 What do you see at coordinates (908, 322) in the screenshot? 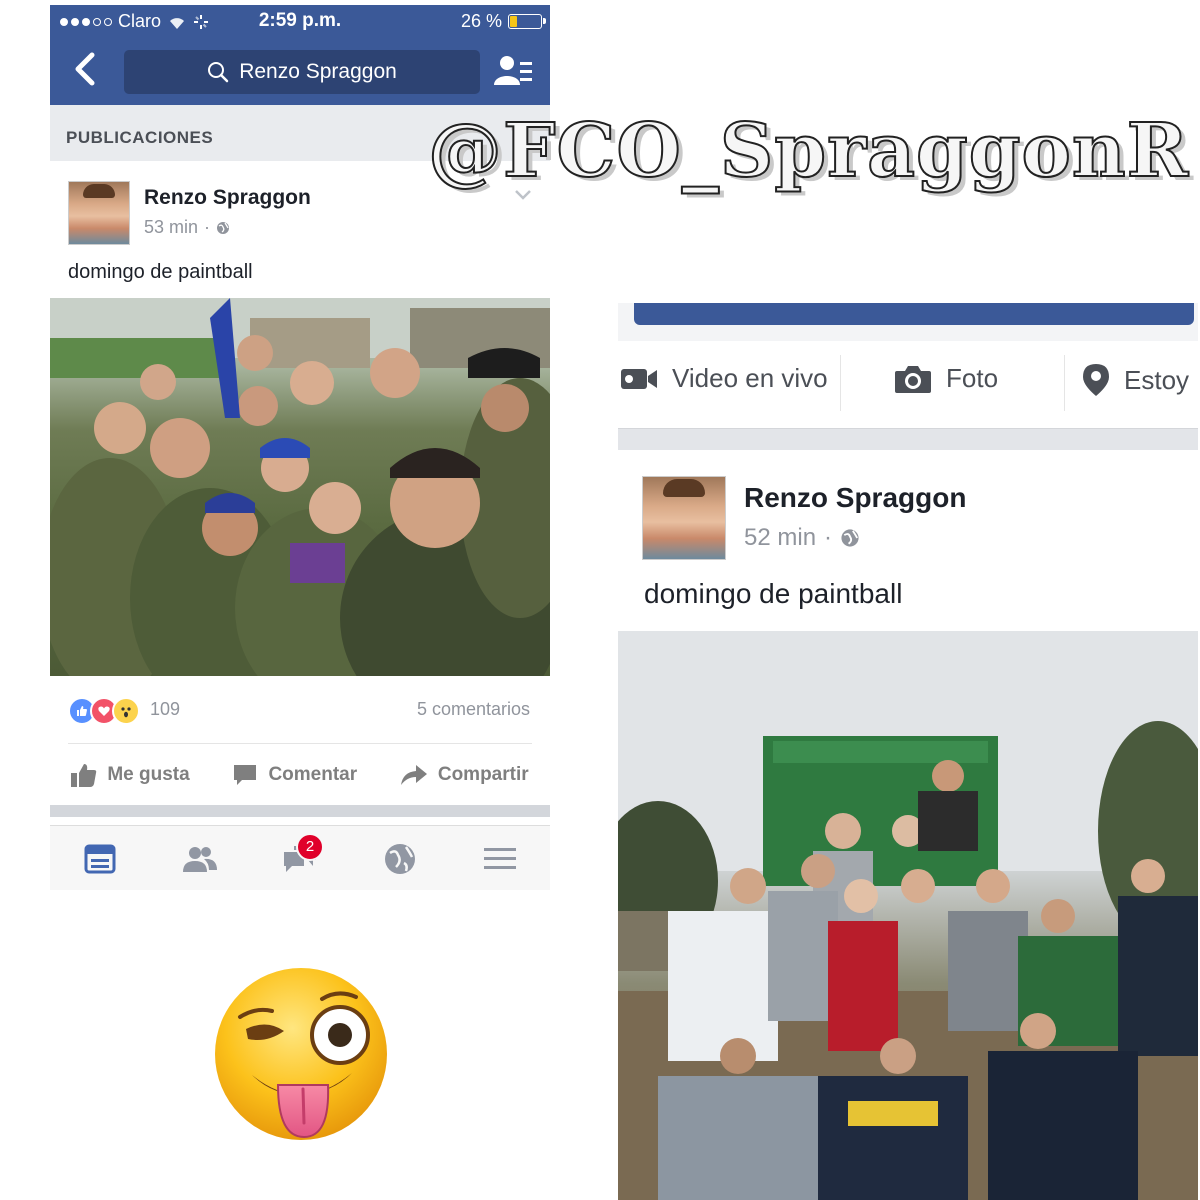
I see `top-nav-bar` at bounding box center [908, 322].